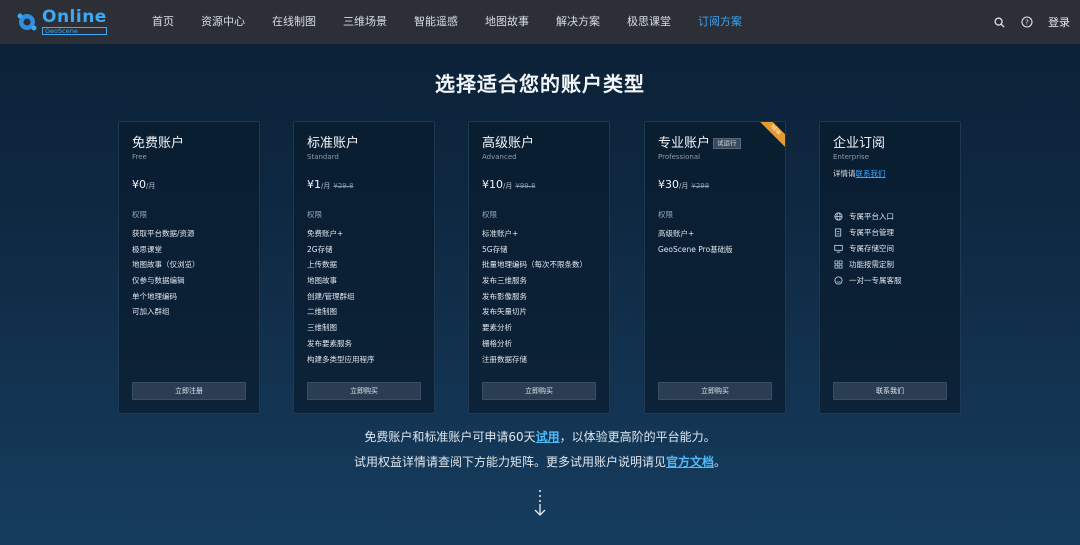 The width and height of the screenshot is (1080, 545). I want to click on nav-item-solutions: 解决方案, so click(578, 22).